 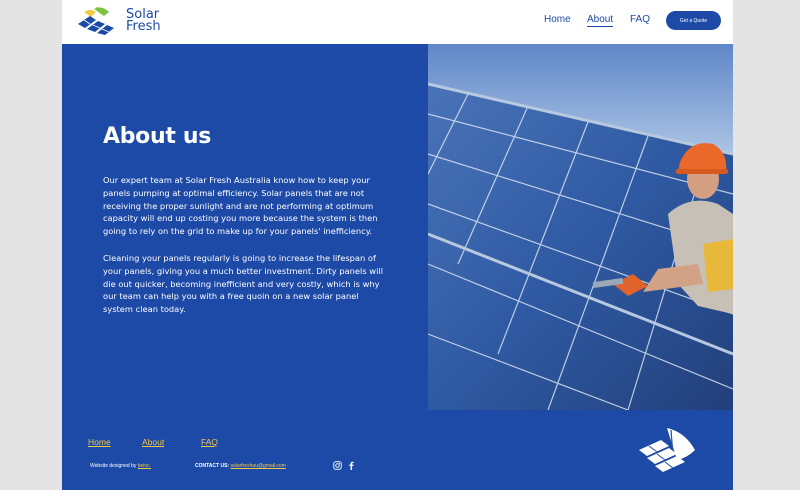 What do you see at coordinates (144, 466) in the screenshot?
I see `designer-link: beinc.` at bounding box center [144, 466].